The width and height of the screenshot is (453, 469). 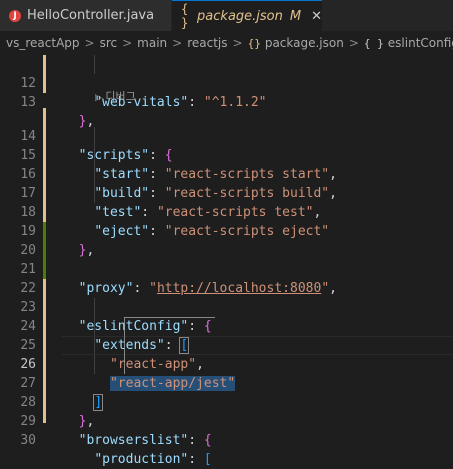 I want to click on code-line: 21 "proxy": "http://localhost:8080",, so click(x=226, y=268).